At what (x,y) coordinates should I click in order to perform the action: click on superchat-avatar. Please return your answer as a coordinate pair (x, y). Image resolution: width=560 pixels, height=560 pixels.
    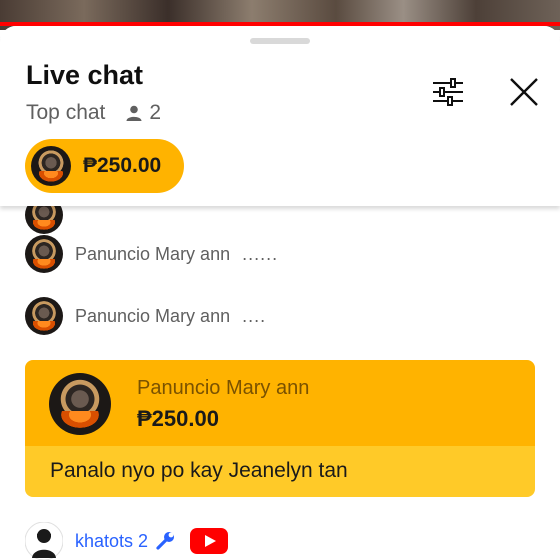
    Looking at the image, I should click on (80, 404).